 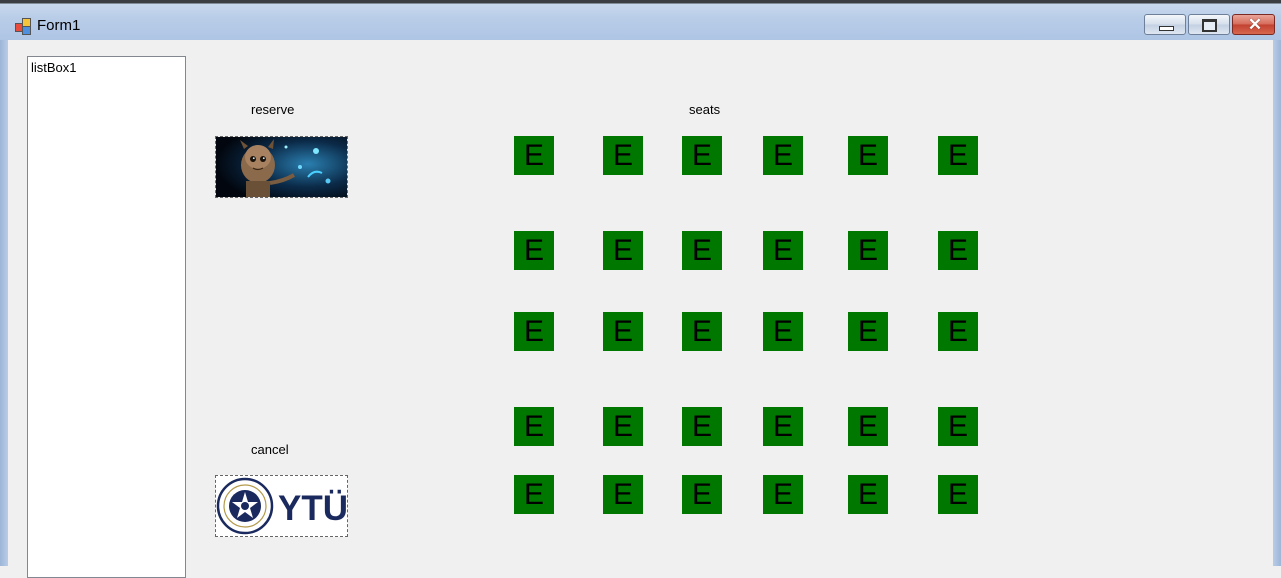 I want to click on close-icon: ✕, so click(x=1255, y=24).